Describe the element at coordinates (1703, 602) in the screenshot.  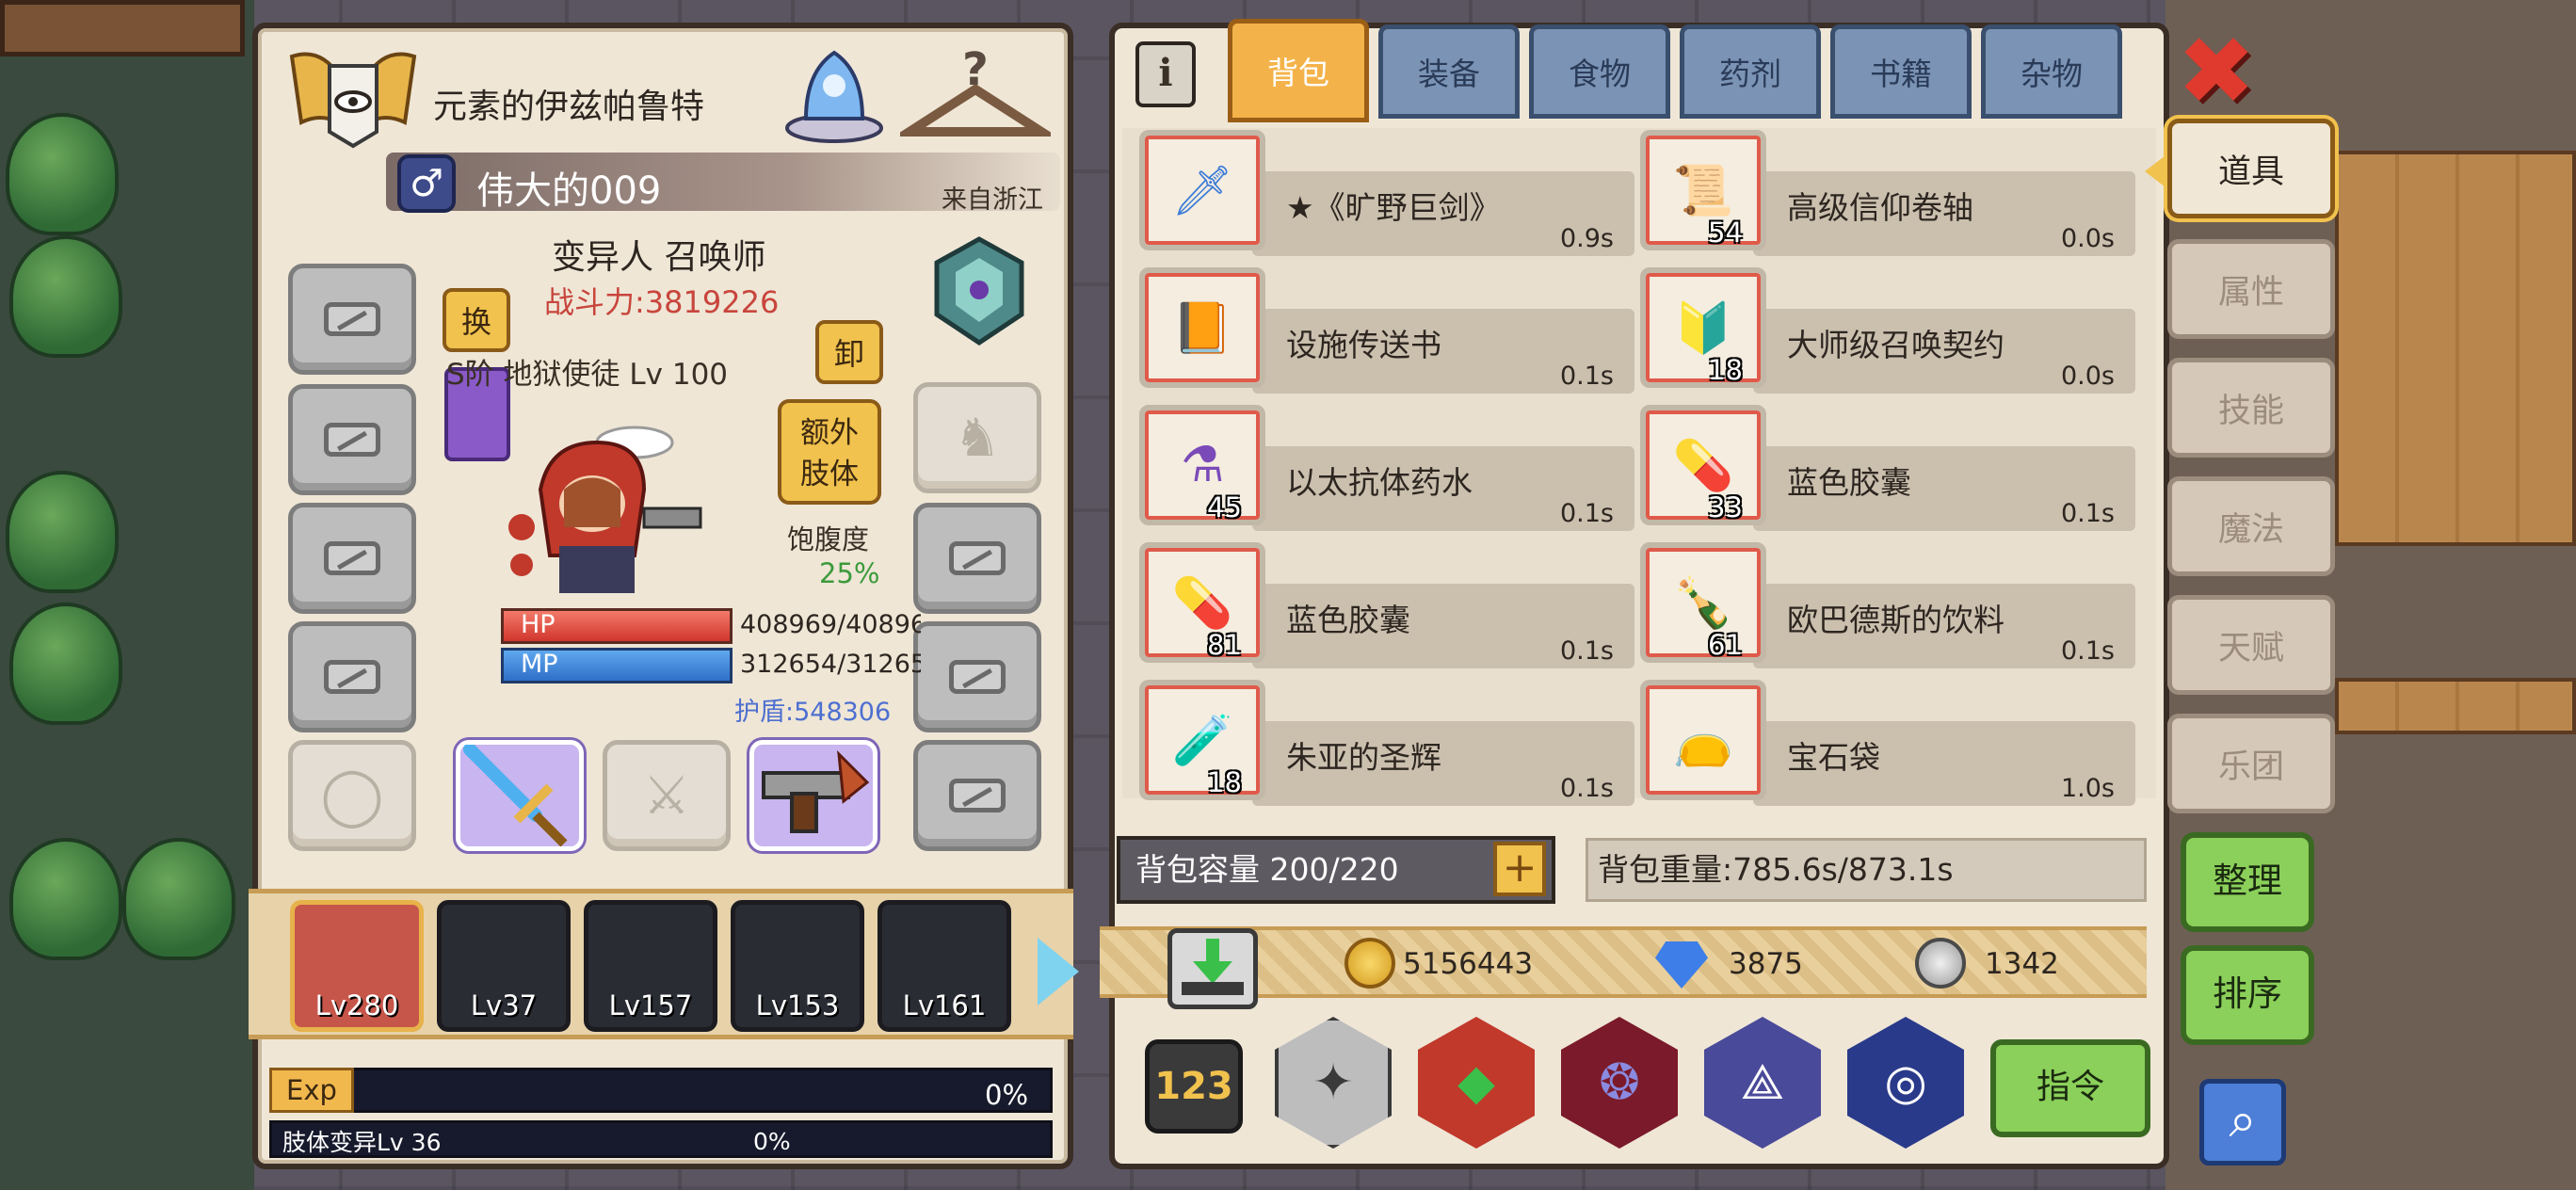
I see `bottle-icon: 🍾` at that location.